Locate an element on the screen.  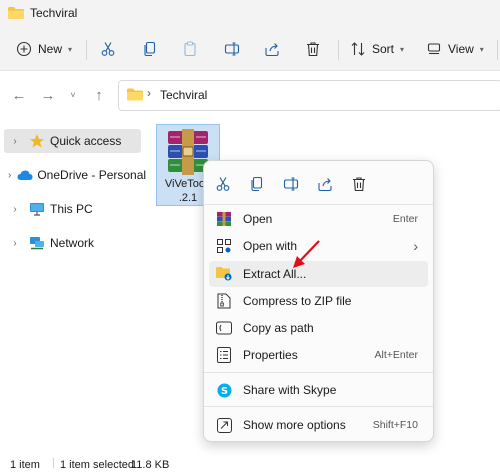
status-bar: 1 item | 1 item selected 11.8 KB is located at coordinates (250, 466).